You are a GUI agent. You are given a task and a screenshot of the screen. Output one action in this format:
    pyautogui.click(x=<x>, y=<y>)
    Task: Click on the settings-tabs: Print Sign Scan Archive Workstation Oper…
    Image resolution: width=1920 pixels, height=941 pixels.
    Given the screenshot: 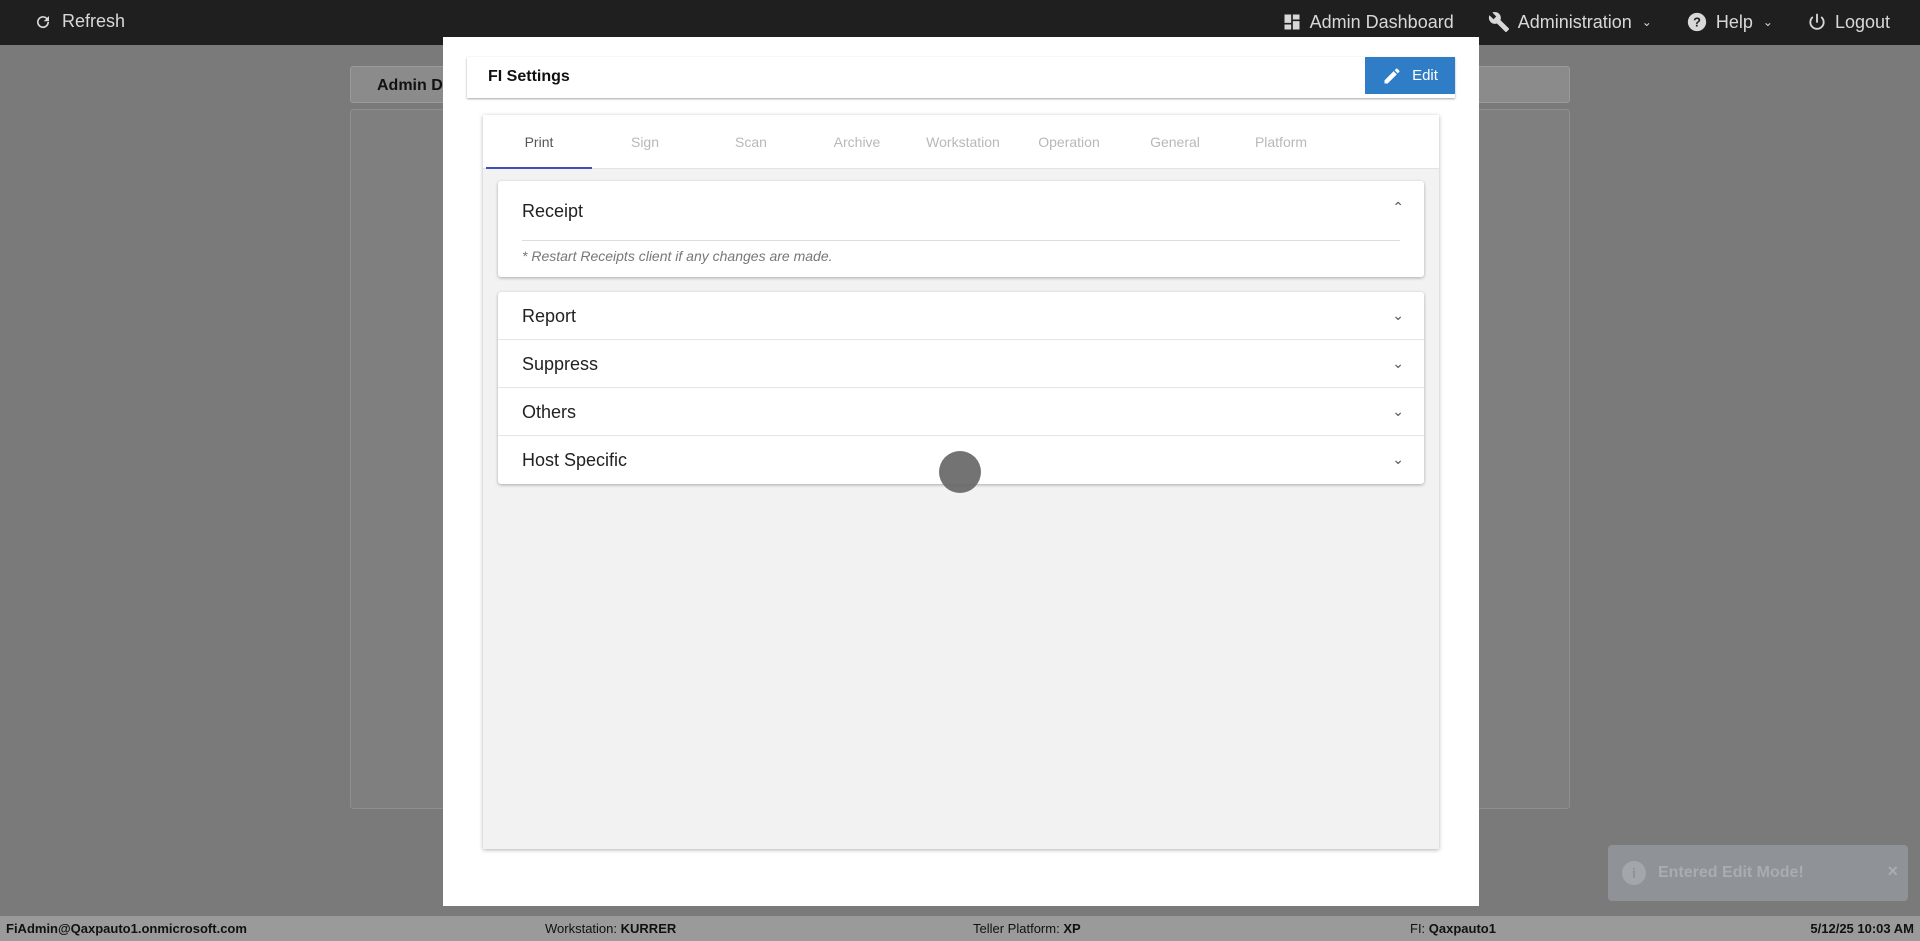 What is the action you would take?
    pyautogui.click(x=961, y=142)
    